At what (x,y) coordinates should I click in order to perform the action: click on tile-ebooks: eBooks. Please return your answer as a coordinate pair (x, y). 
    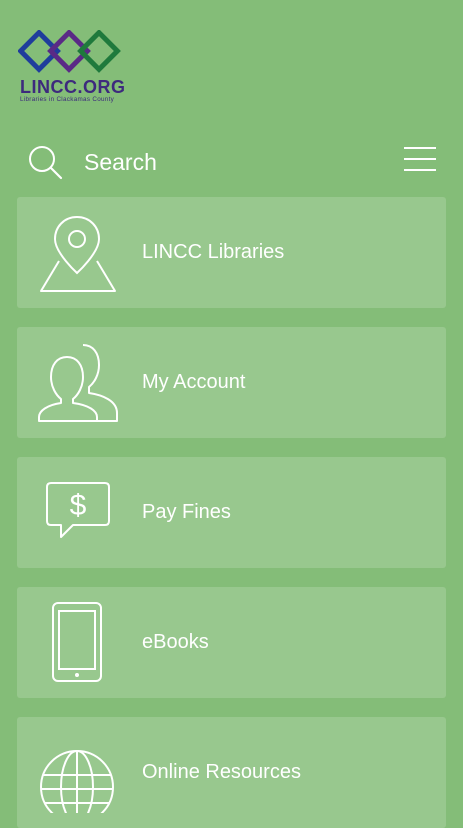
    Looking at the image, I should click on (231, 642).